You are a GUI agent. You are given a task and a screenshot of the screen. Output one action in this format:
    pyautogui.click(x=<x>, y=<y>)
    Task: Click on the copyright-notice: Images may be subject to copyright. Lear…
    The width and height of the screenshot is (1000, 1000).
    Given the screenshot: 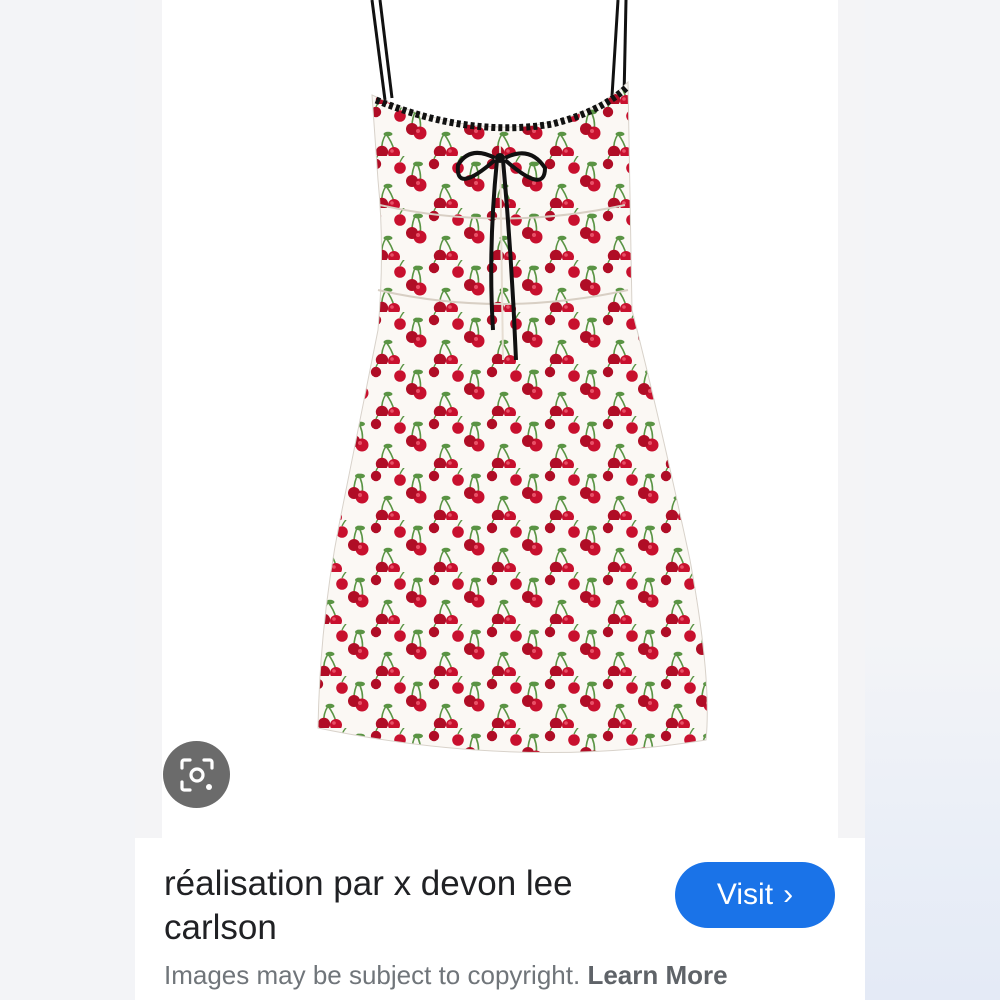 What is the action you would take?
    pyautogui.click(x=509, y=975)
    